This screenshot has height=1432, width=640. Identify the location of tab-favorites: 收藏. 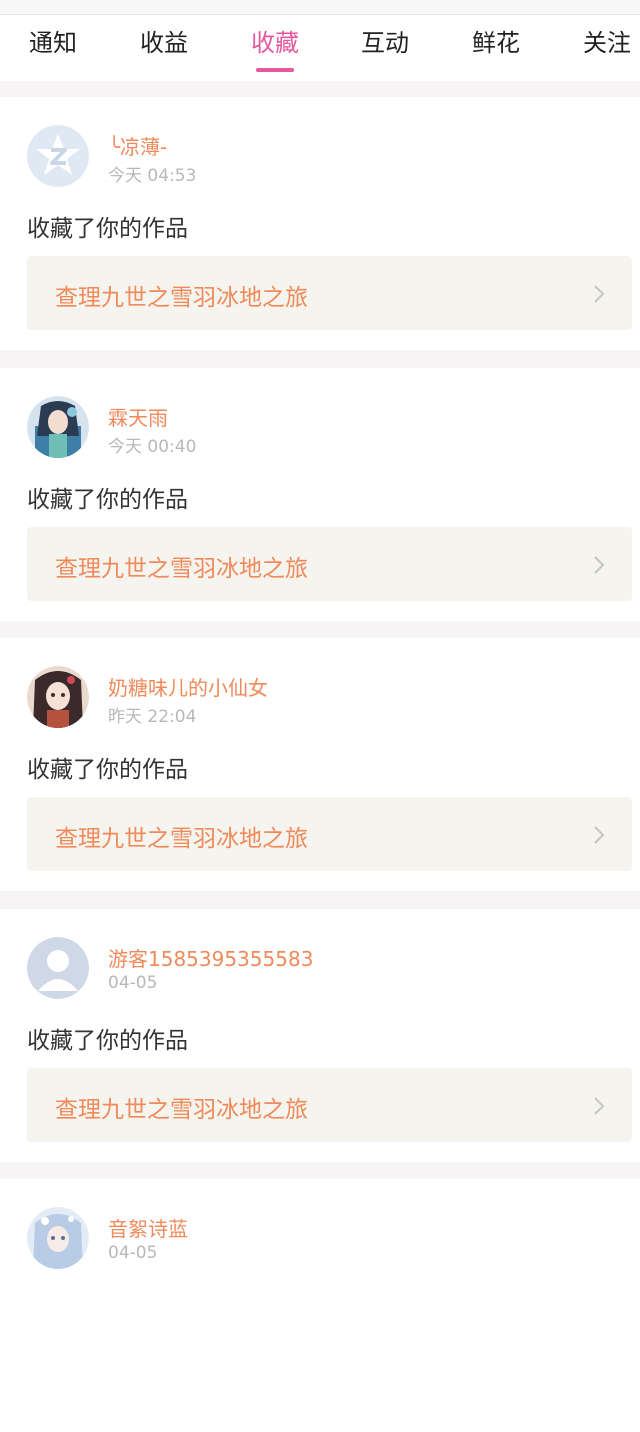
(275, 48).